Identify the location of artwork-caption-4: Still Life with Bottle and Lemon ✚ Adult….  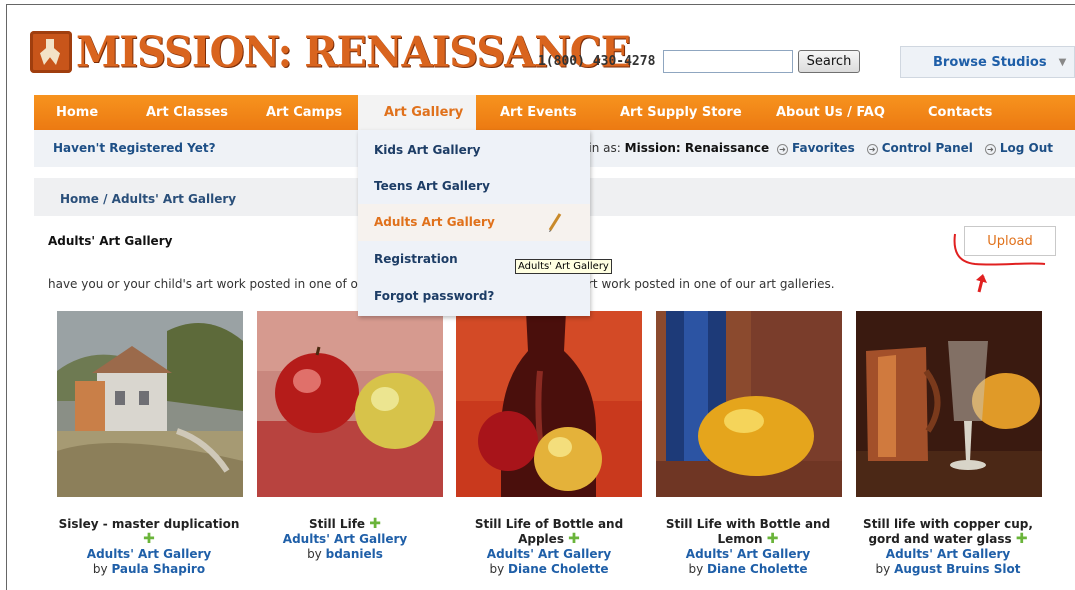
(748, 547).